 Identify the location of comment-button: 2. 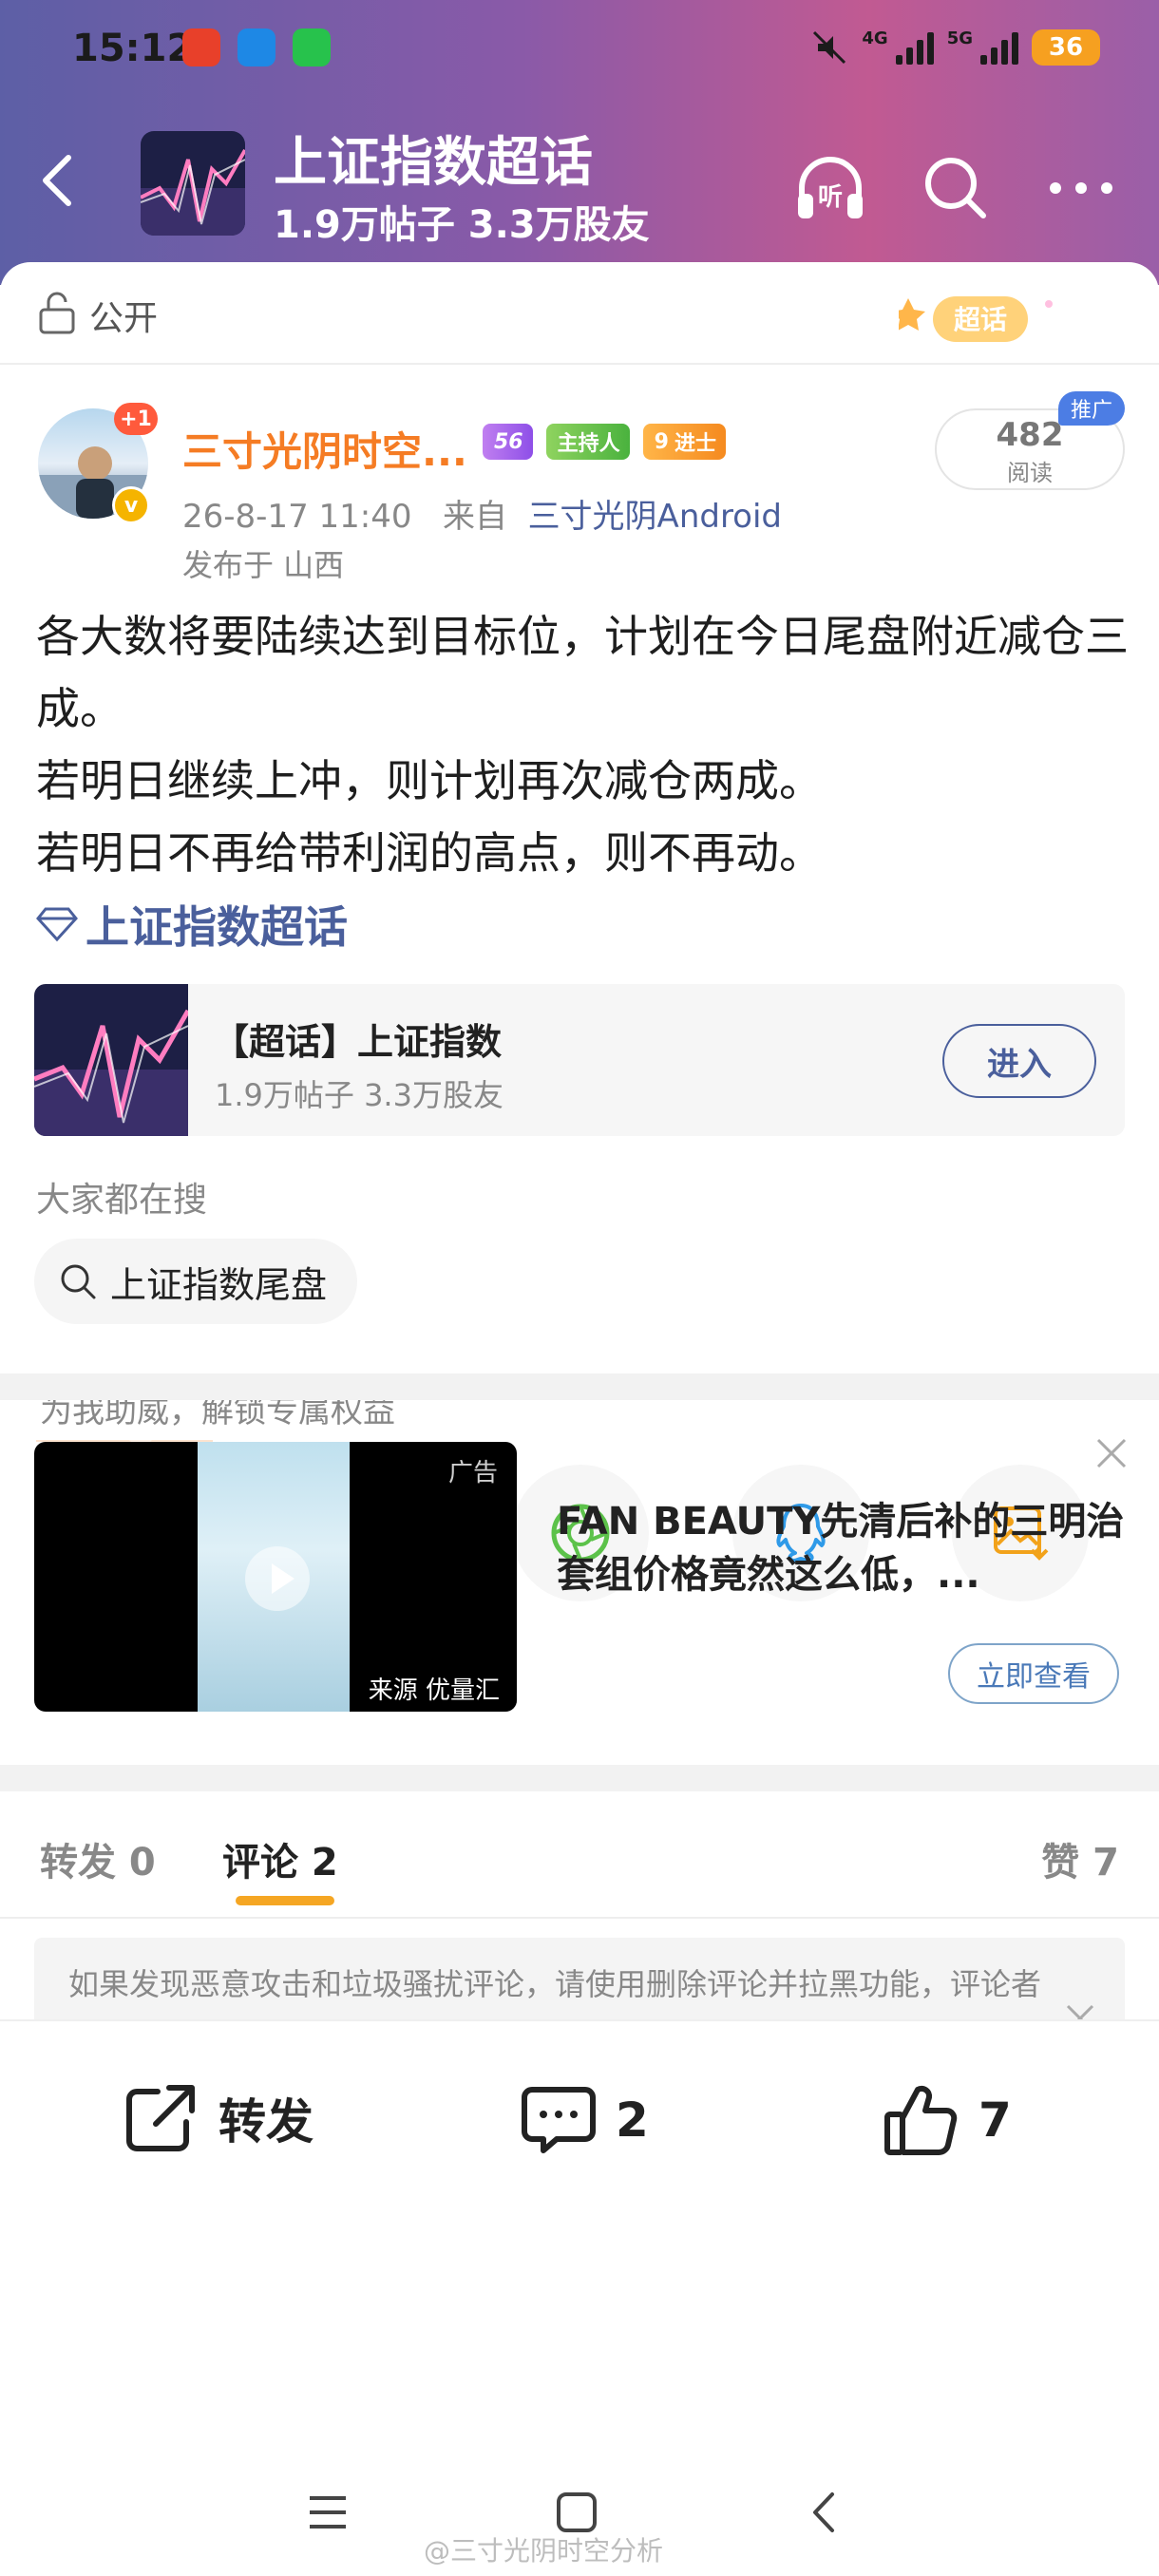
(585, 2120).